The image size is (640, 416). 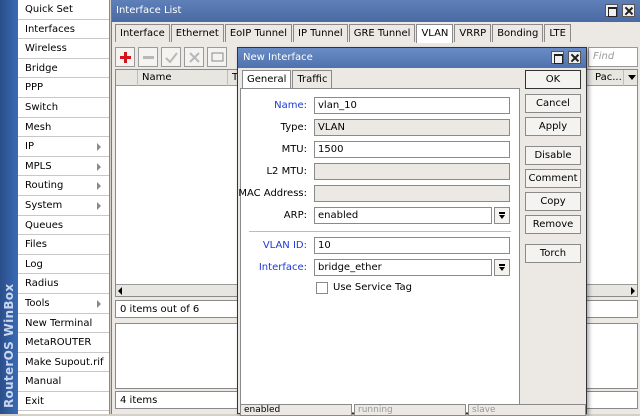 What do you see at coordinates (63, 402) in the screenshot?
I see `menu-item-exit: Exit` at bounding box center [63, 402].